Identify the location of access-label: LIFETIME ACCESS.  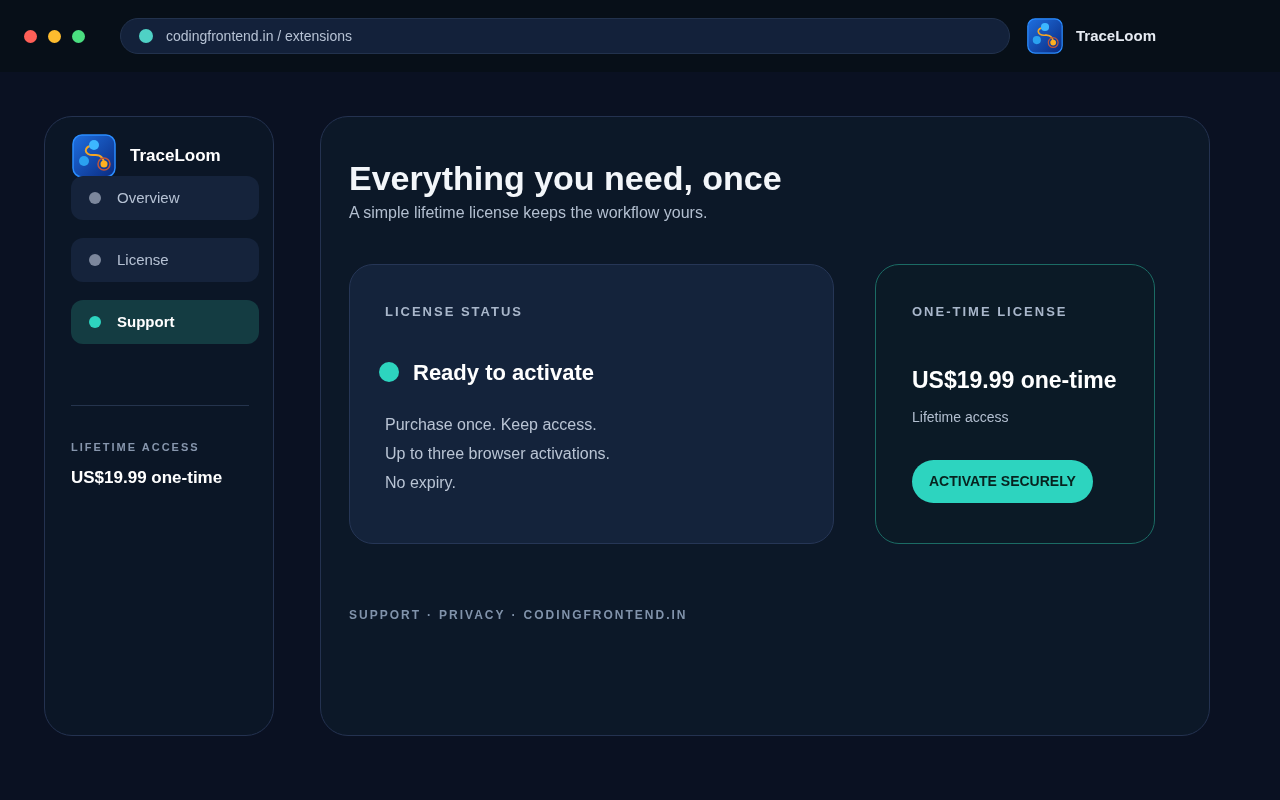
(136, 447).